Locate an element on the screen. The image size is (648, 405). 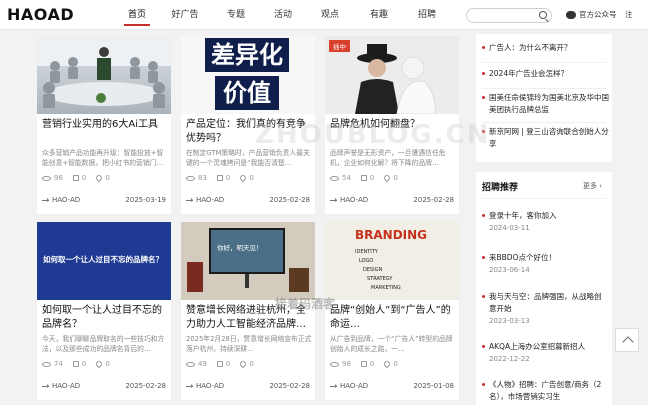
recommend-item: 登录十年，客你加入 2024-03-11 is located at coordinates (544, 221).